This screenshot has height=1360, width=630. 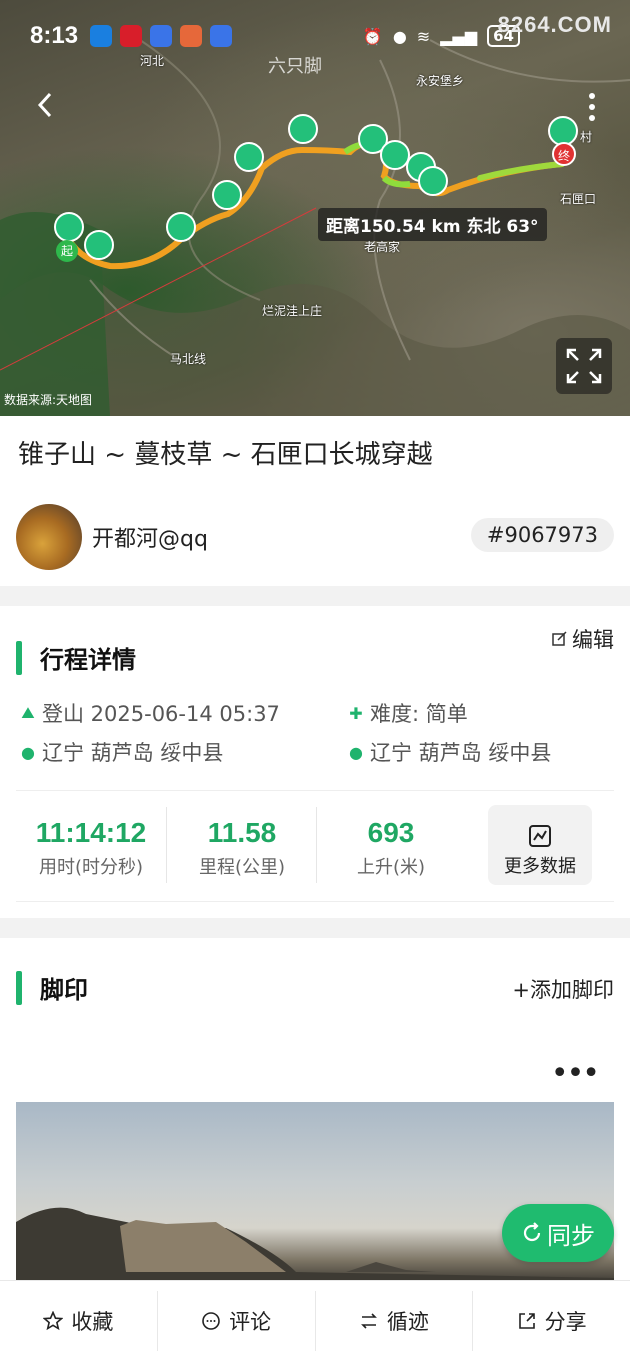 What do you see at coordinates (564, 154) in the screenshot?
I see `end-marker: 终` at bounding box center [564, 154].